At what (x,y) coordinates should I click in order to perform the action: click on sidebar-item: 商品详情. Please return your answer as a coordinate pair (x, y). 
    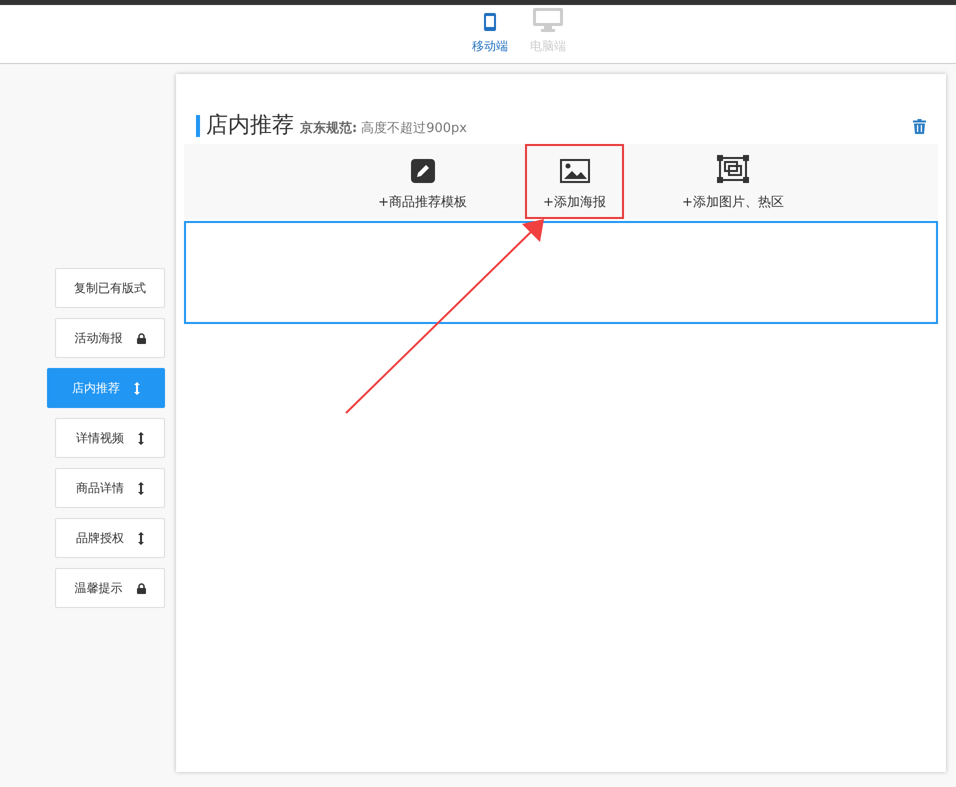
    Looking at the image, I should click on (110, 488).